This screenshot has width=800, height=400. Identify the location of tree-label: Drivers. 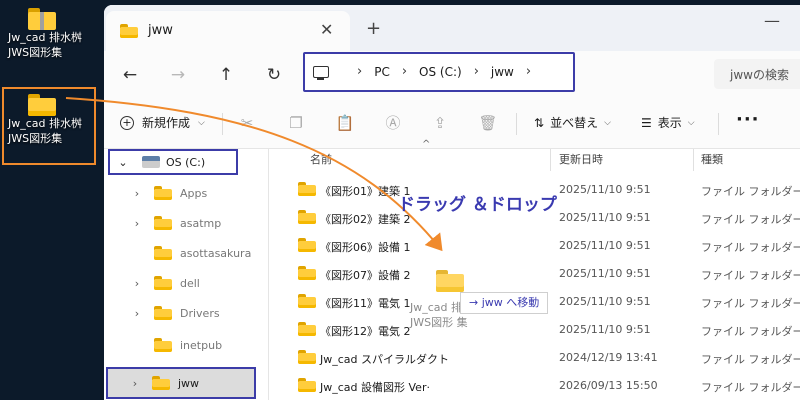
(200, 313).